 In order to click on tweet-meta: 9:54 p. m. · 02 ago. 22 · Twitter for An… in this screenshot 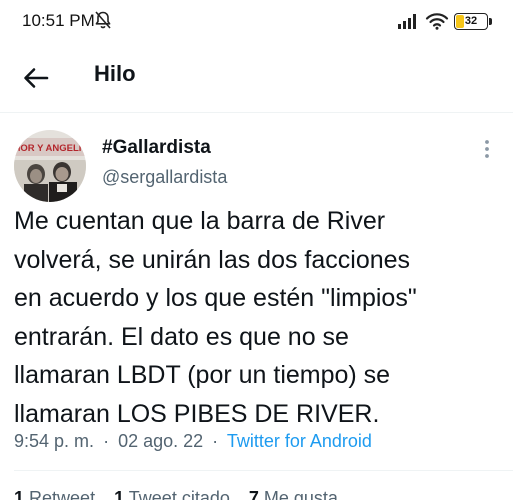, I will do `click(193, 441)`.